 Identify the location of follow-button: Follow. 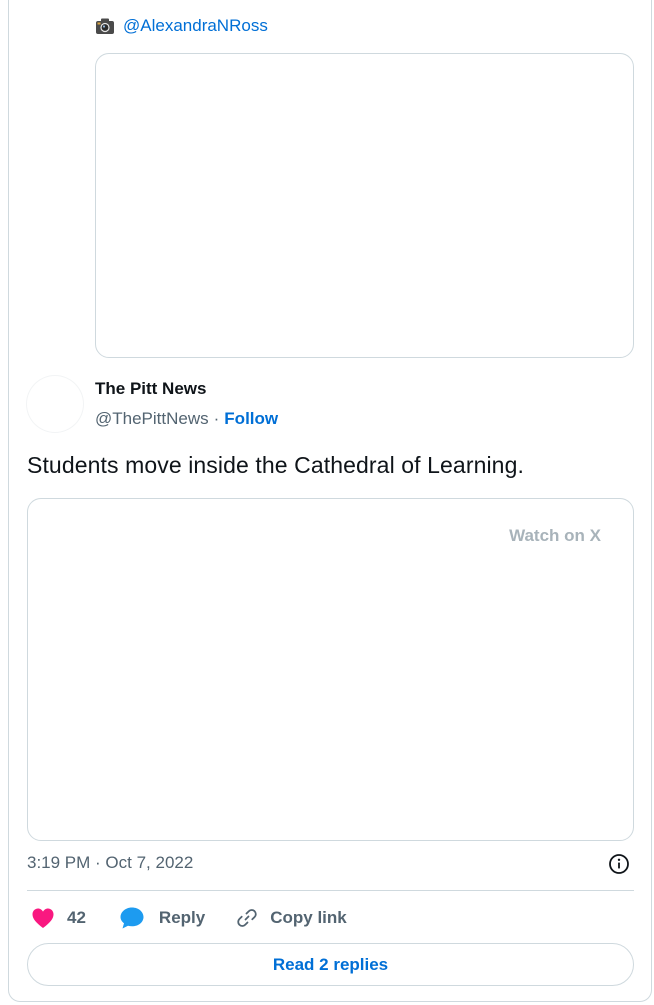
(251, 419).